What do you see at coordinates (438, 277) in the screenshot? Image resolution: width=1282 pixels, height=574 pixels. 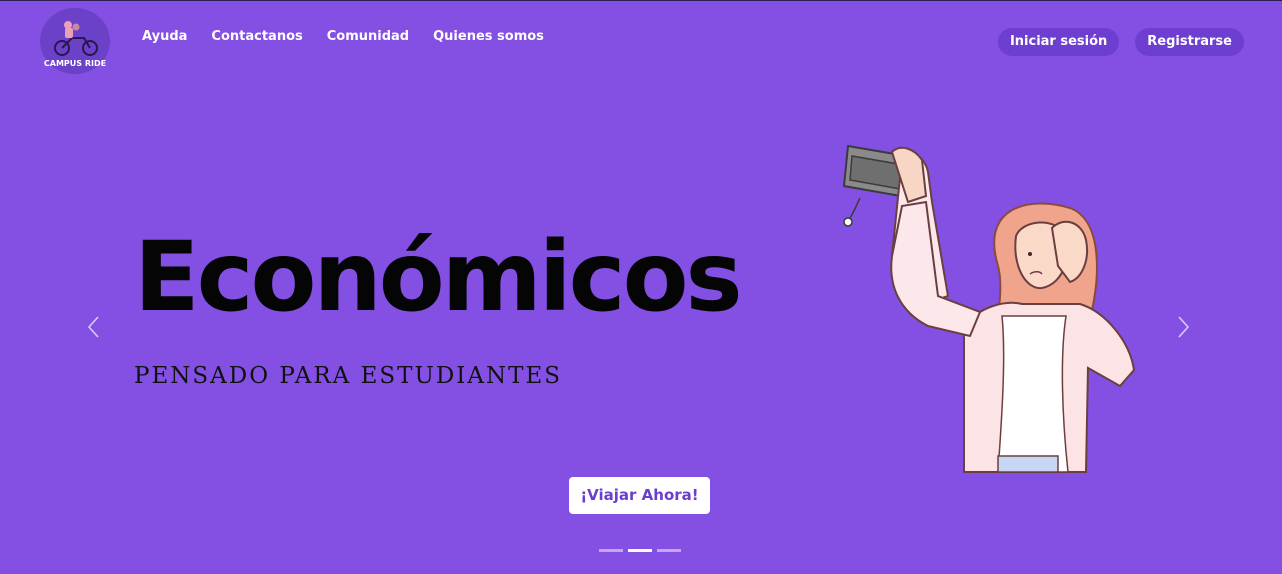 I see `hero-title: Económicos` at bounding box center [438, 277].